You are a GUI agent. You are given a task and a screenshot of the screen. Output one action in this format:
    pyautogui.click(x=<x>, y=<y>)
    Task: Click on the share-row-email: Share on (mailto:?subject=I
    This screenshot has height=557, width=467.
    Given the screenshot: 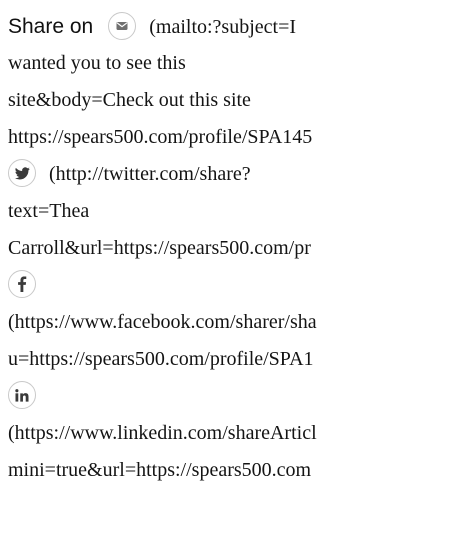 What is the action you would take?
    pyautogui.click(x=237, y=26)
    